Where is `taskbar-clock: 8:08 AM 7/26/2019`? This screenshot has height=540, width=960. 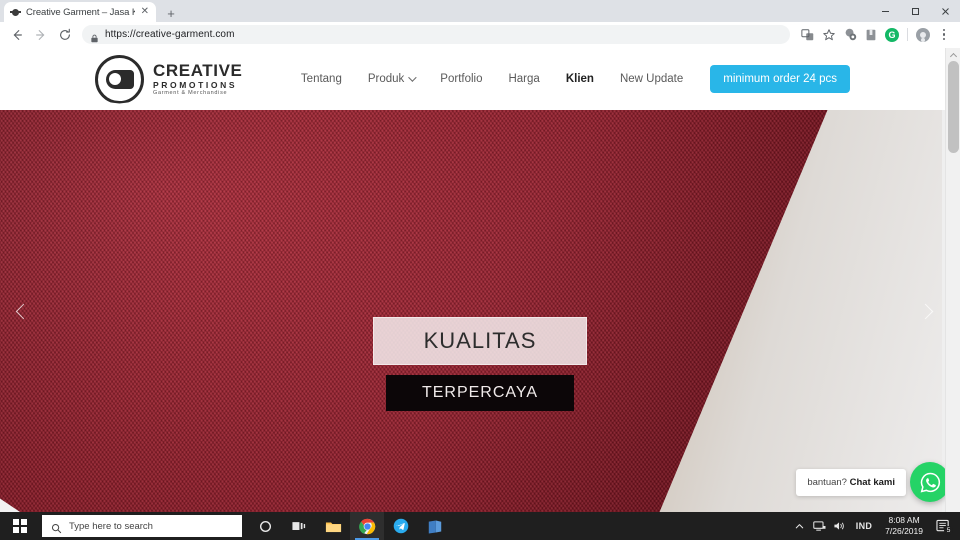 taskbar-clock: 8:08 AM 7/26/2019 is located at coordinates (904, 525).